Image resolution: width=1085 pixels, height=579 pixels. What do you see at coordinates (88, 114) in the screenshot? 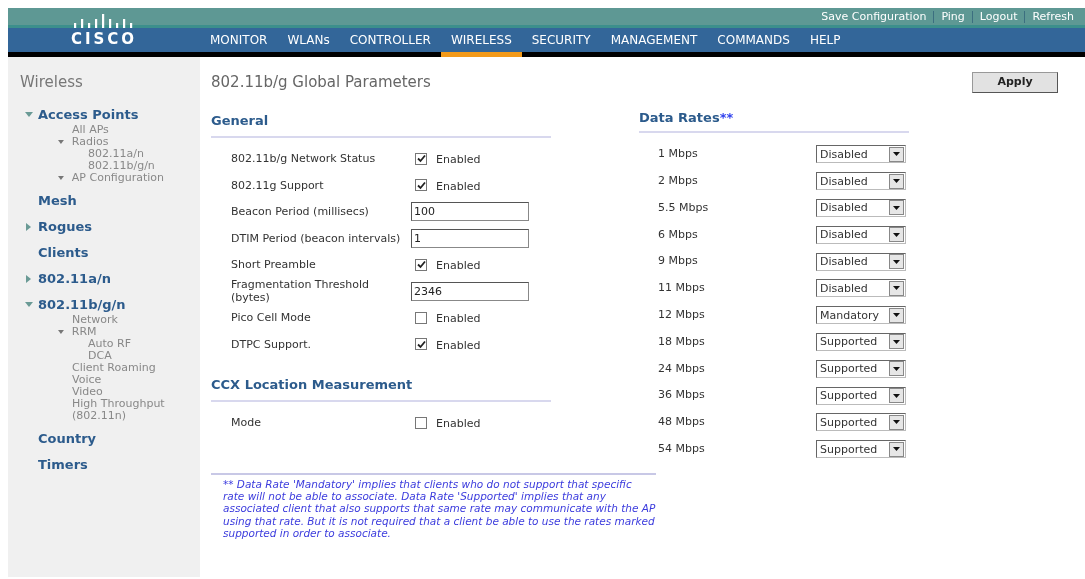
I see `sidebar-item: Access Points` at bounding box center [88, 114].